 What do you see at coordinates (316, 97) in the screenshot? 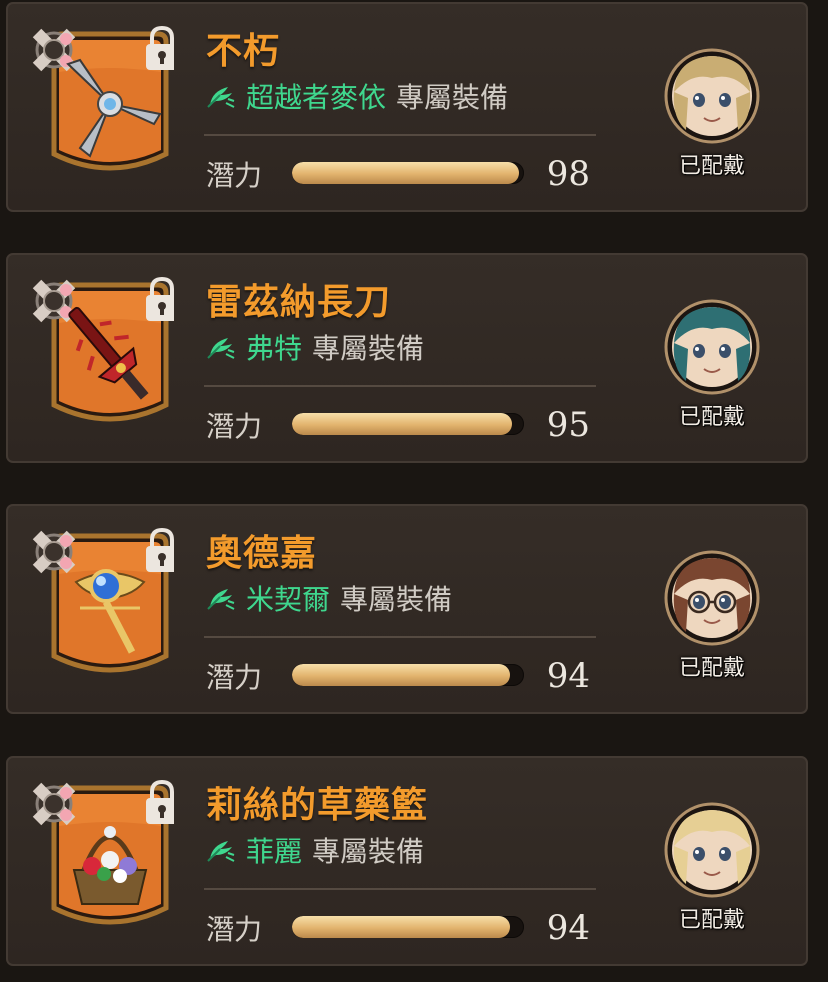
I see `owner-name: 超越者麥依` at bounding box center [316, 97].